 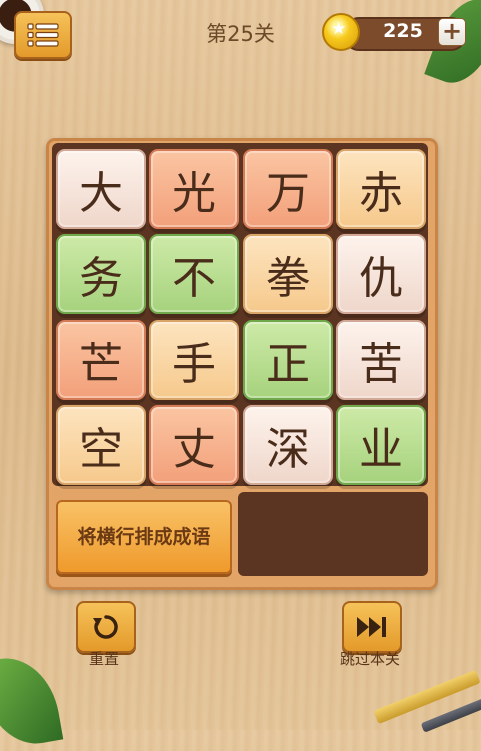 What do you see at coordinates (194, 445) in the screenshot?
I see `tile: 丈` at bounding box center [194, 445].